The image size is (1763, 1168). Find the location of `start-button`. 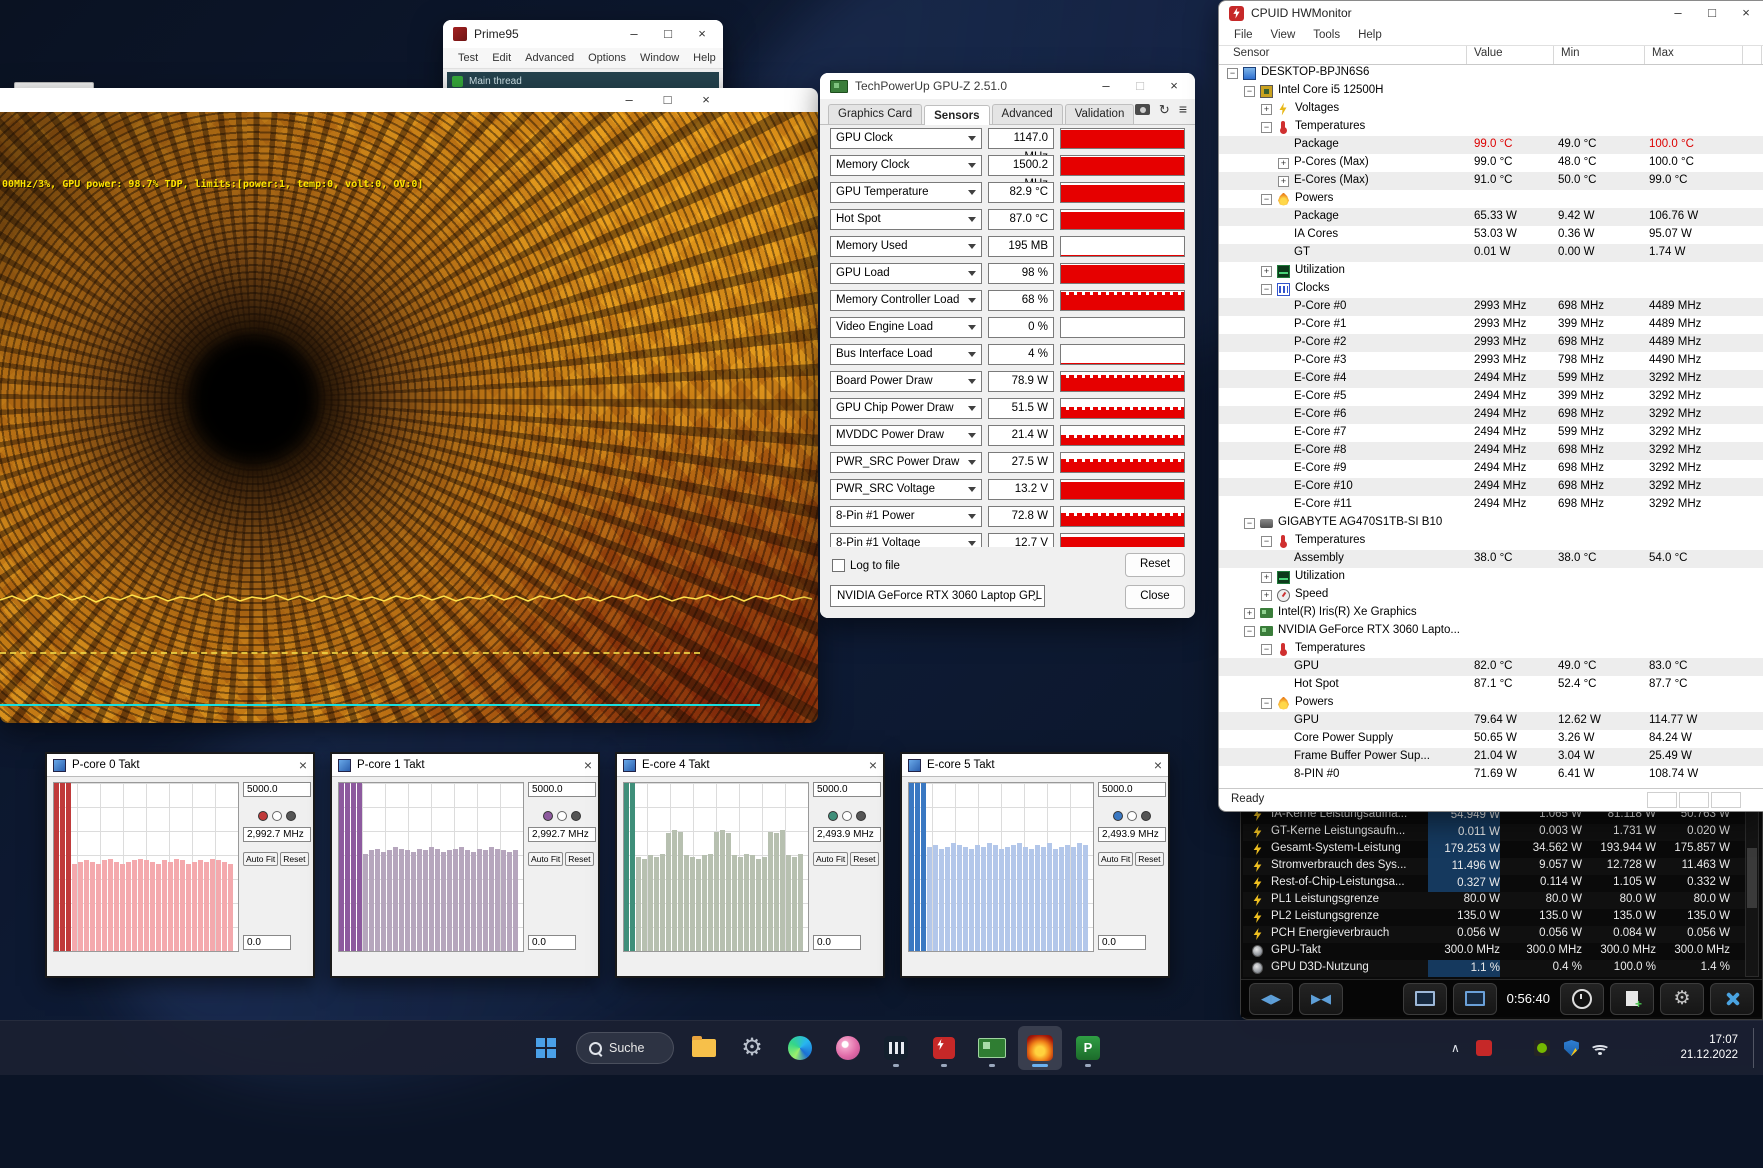

start-button is located at coordinates (546, 1048).